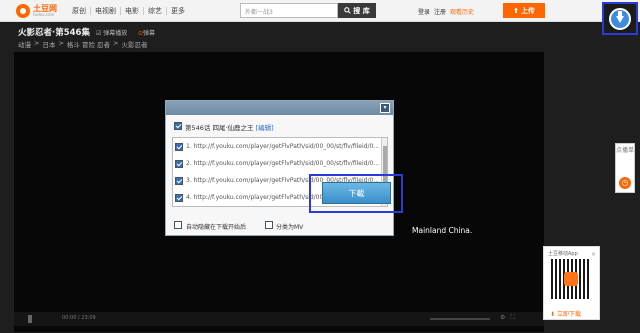 The height and width of the screenshot is (333, 640). I want to click on crumb-naruto: 火影忍者, so click(135, 44).